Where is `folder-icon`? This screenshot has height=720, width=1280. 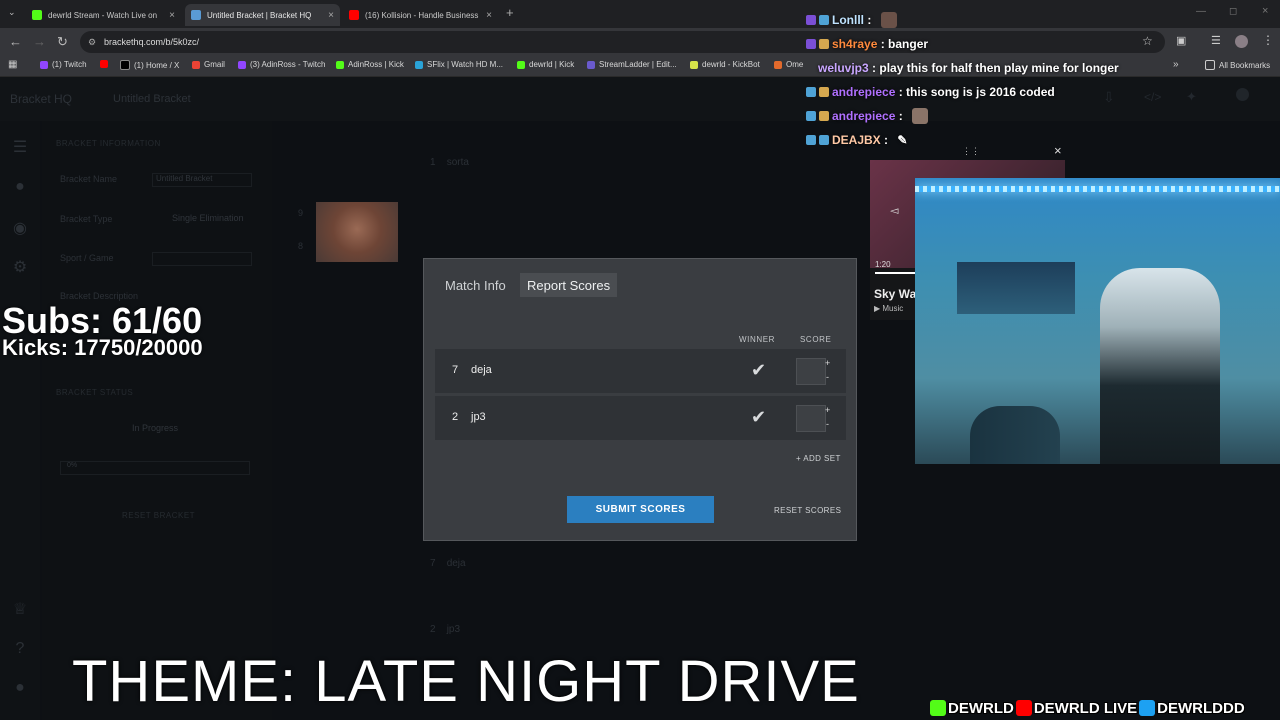
folder-icon is located at coordinates (1210, 65).